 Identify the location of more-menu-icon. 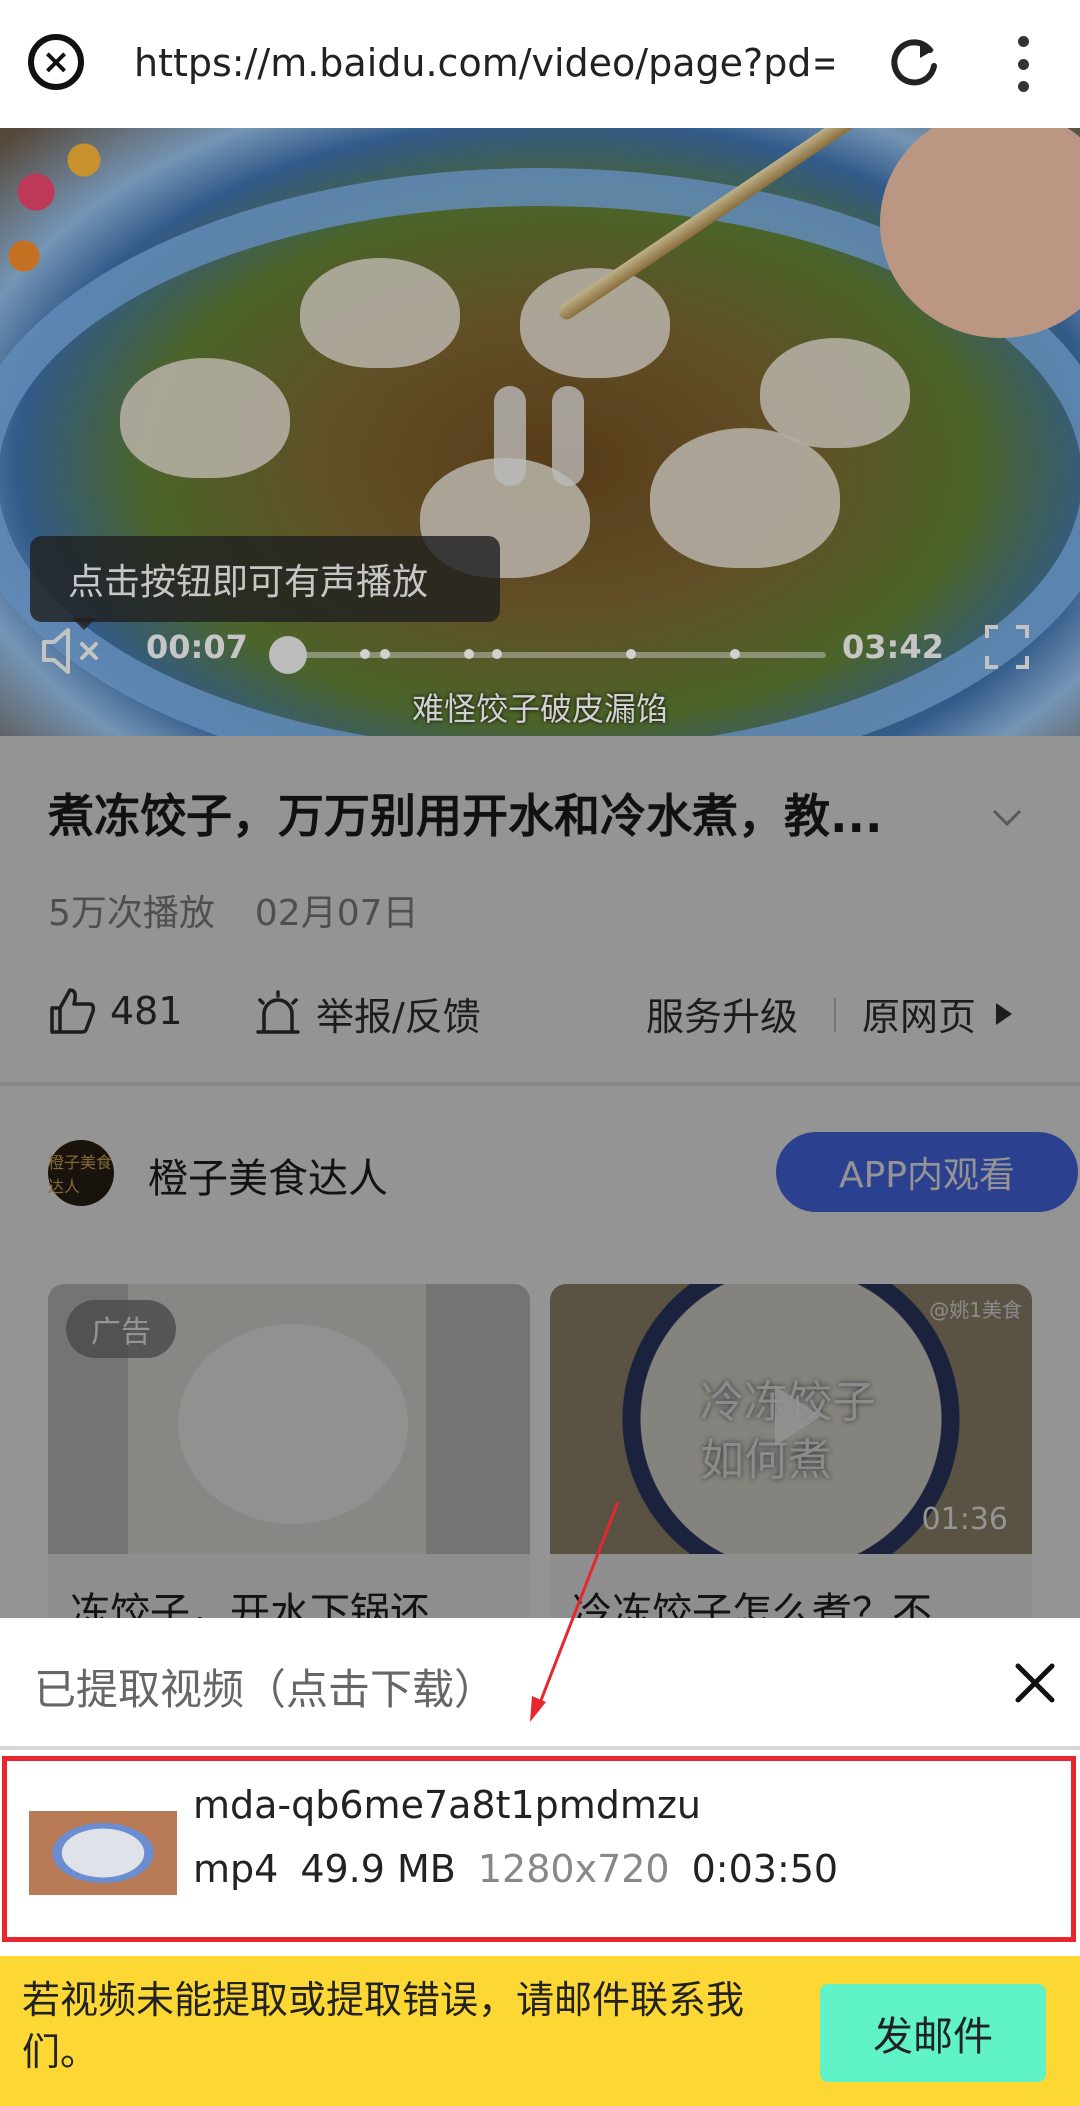
(1023, 64).